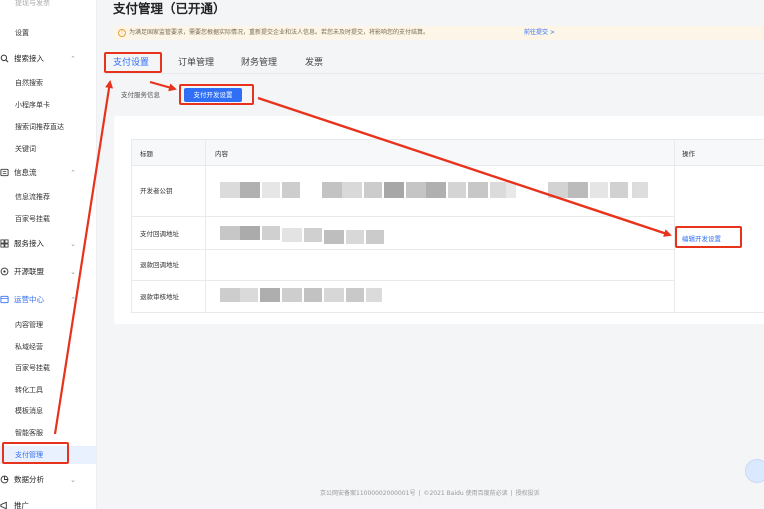 The height and width of the screenshot is (509, 764). I want to click on arrow-tab-to-subtab, so click(163, 86).